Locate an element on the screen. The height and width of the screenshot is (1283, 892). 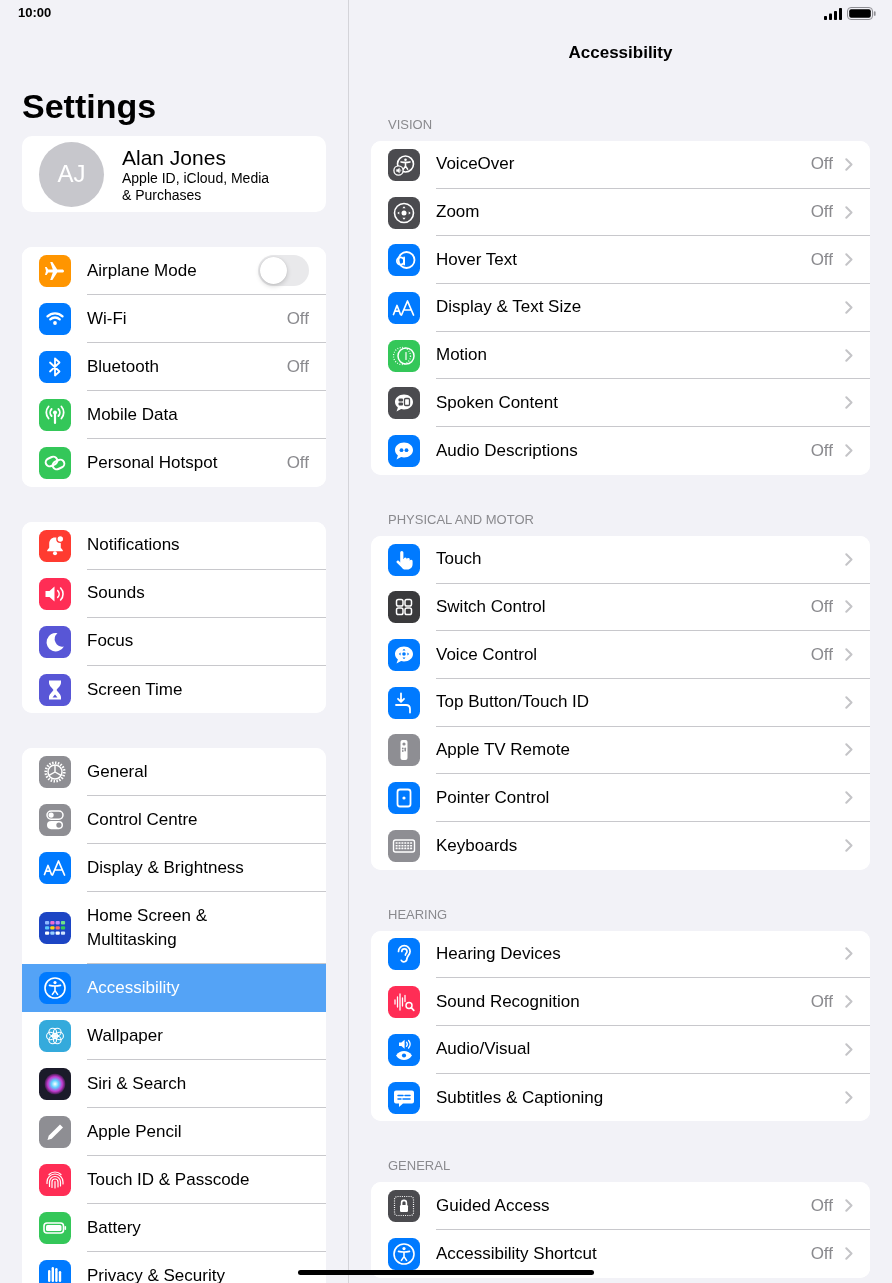
nav-title: Accessibility is located at coordinates (620, 53).